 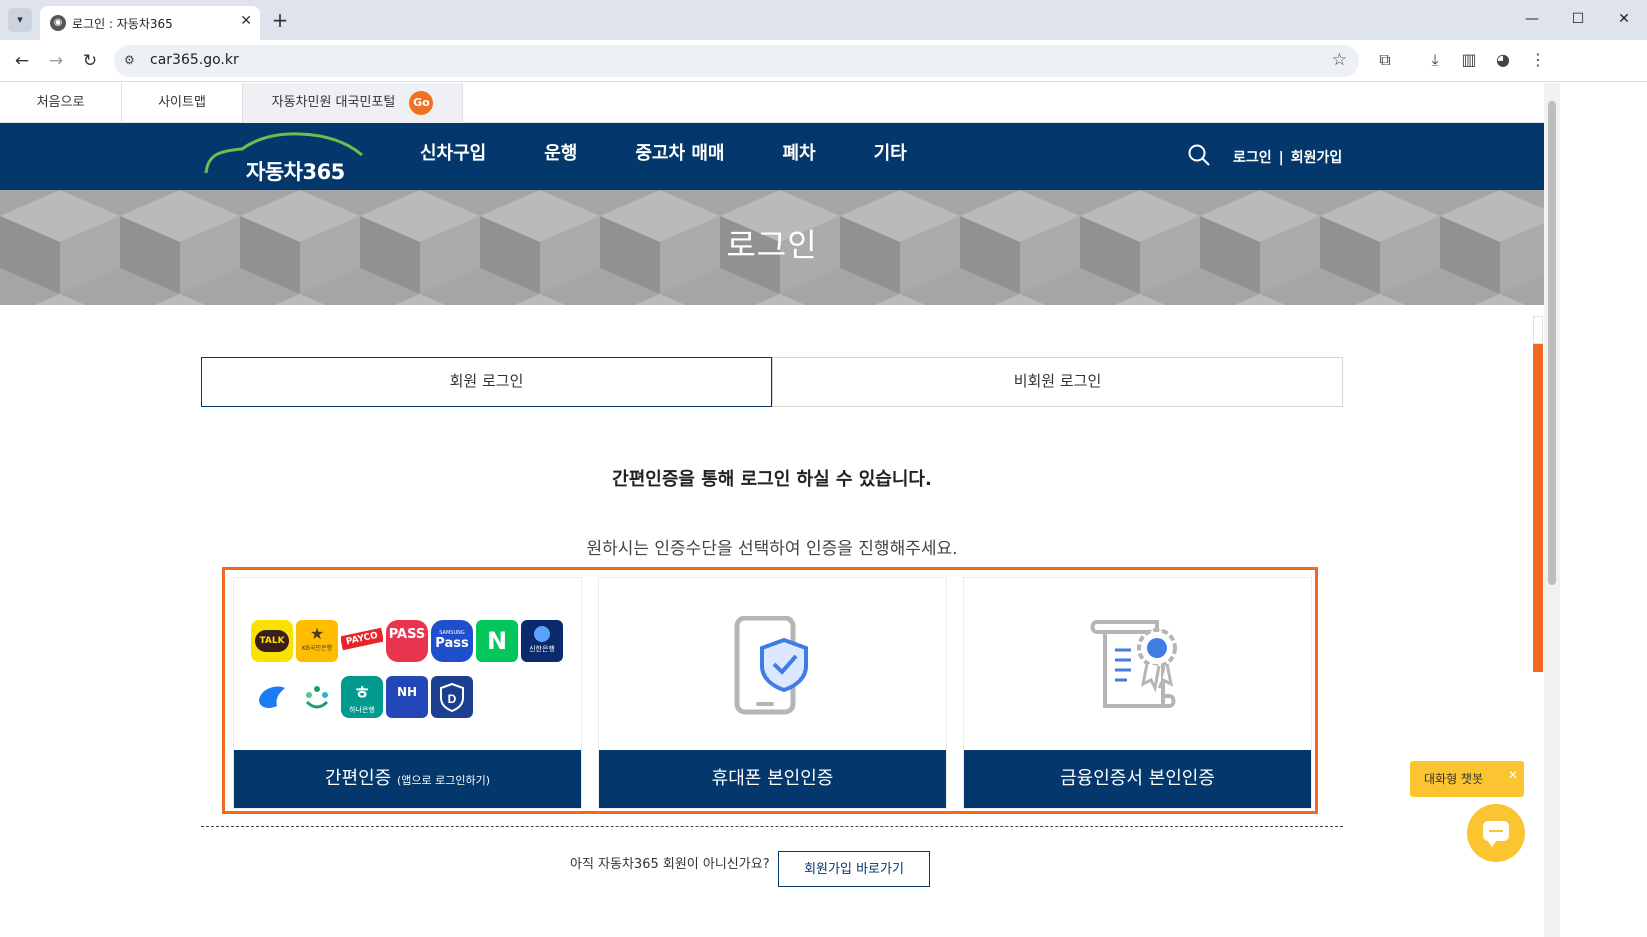 I want to click on page-hero-banner: 로그인, so click(x=772, y=247).